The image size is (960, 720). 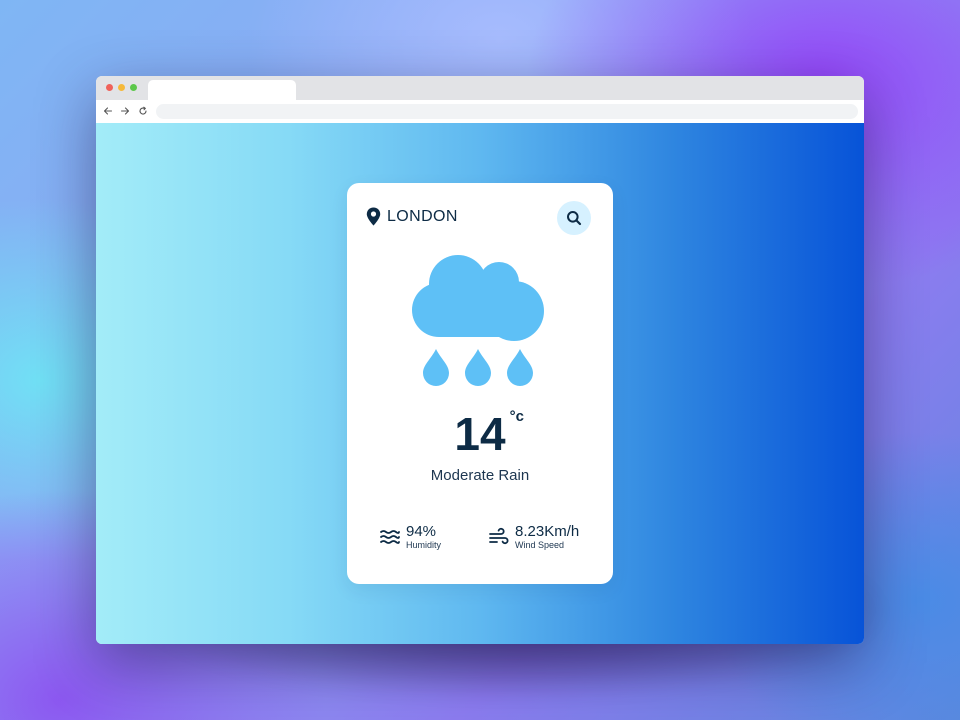 I want to click on humidity-text: 94% Humidity, so click(x=423, y=537).